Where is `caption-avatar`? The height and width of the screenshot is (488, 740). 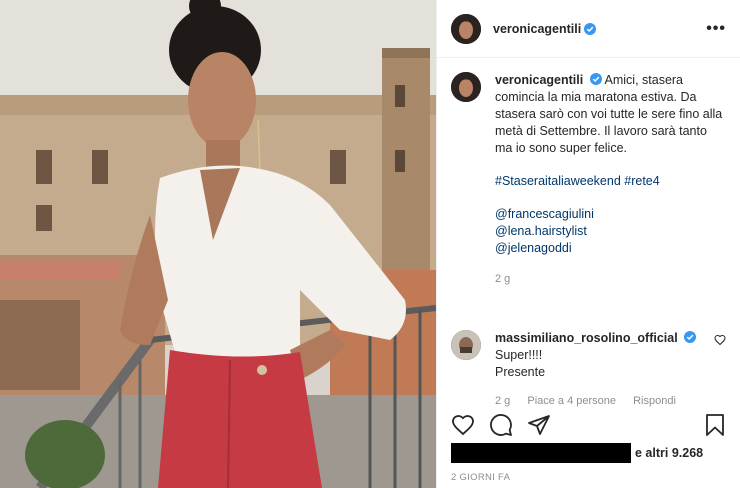
caption-avatar is located at coordinates (466, 87).